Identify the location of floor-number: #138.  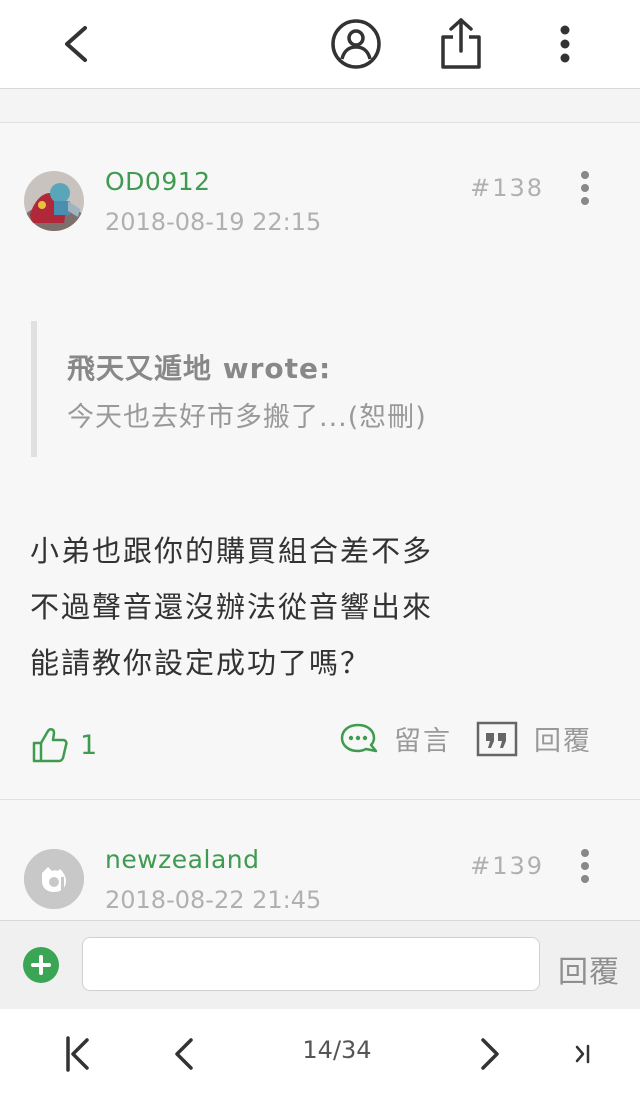
(507, 188).